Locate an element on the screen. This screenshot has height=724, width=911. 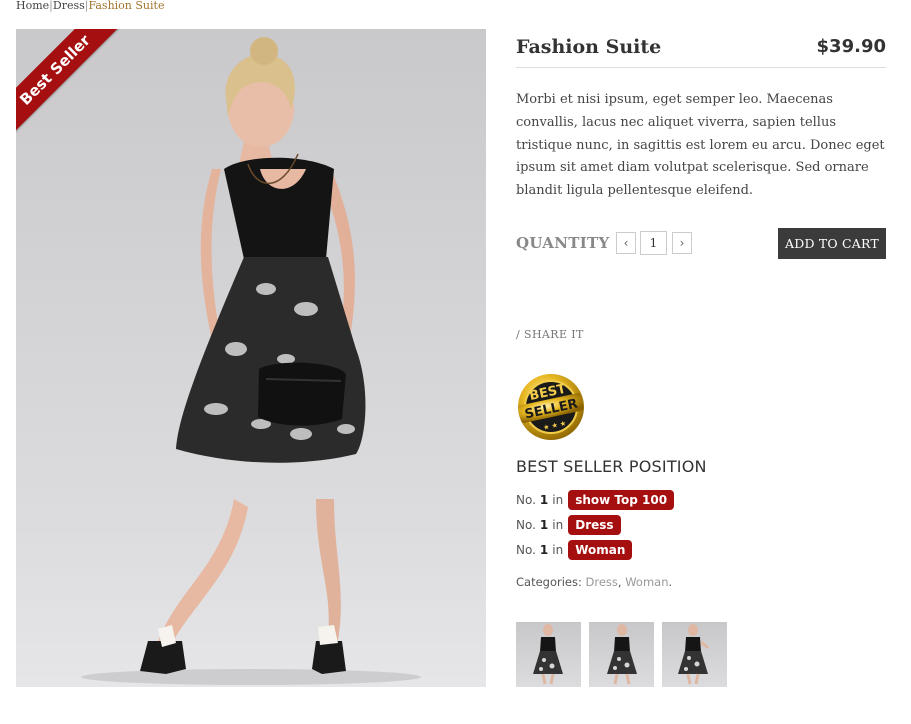
rank-tag-woman: Woman is located at coordinates (600, 550).